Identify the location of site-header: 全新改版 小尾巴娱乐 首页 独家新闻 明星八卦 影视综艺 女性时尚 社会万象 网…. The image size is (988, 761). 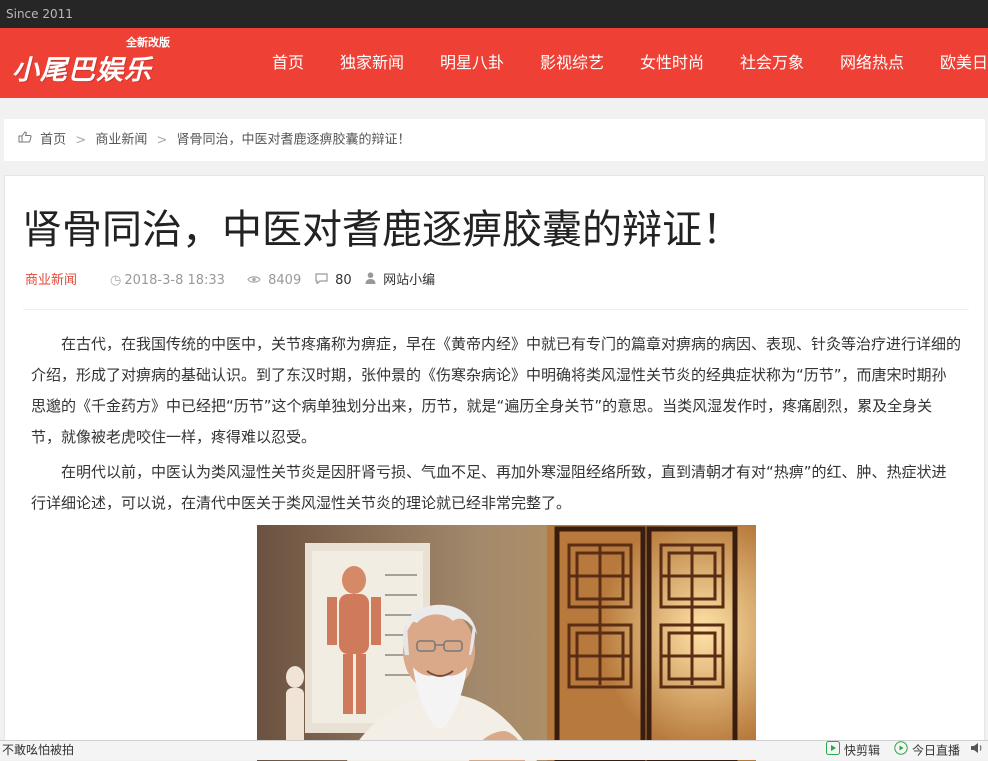
(494, 63).